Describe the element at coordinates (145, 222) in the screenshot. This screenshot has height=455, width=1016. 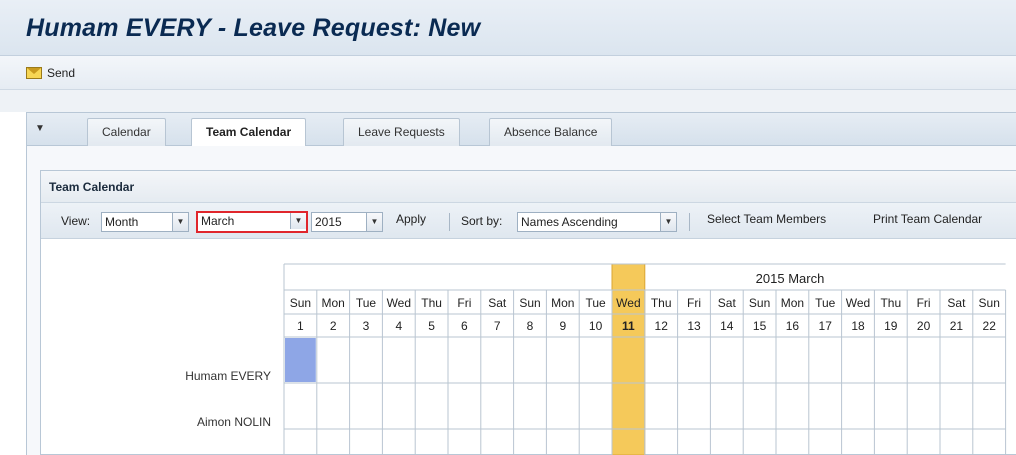
I see `view-select: Month ▼` at that location.